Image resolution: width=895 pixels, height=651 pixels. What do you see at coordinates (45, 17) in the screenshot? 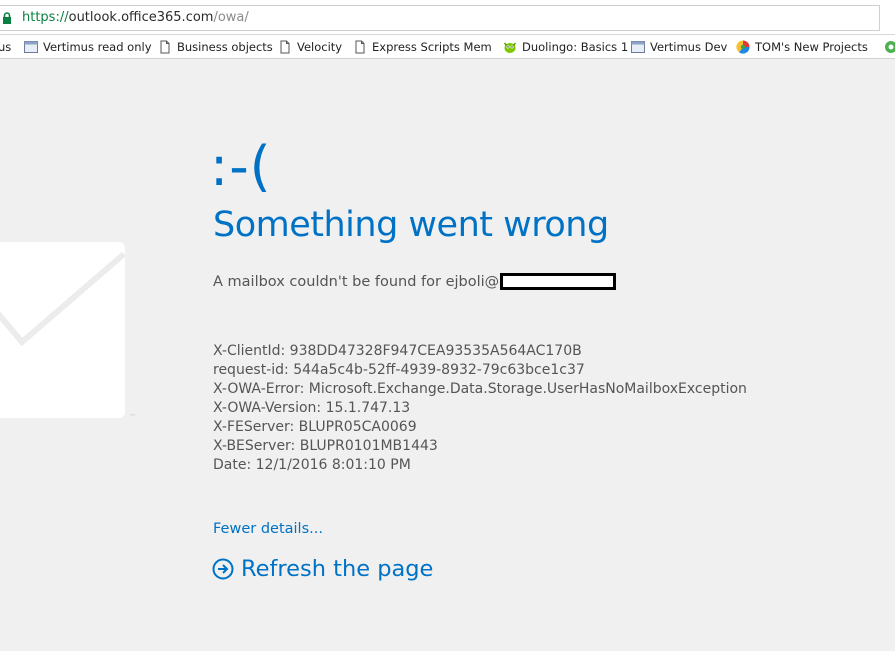
I see `url-scheme: https://` at bounding box center [45, 17].